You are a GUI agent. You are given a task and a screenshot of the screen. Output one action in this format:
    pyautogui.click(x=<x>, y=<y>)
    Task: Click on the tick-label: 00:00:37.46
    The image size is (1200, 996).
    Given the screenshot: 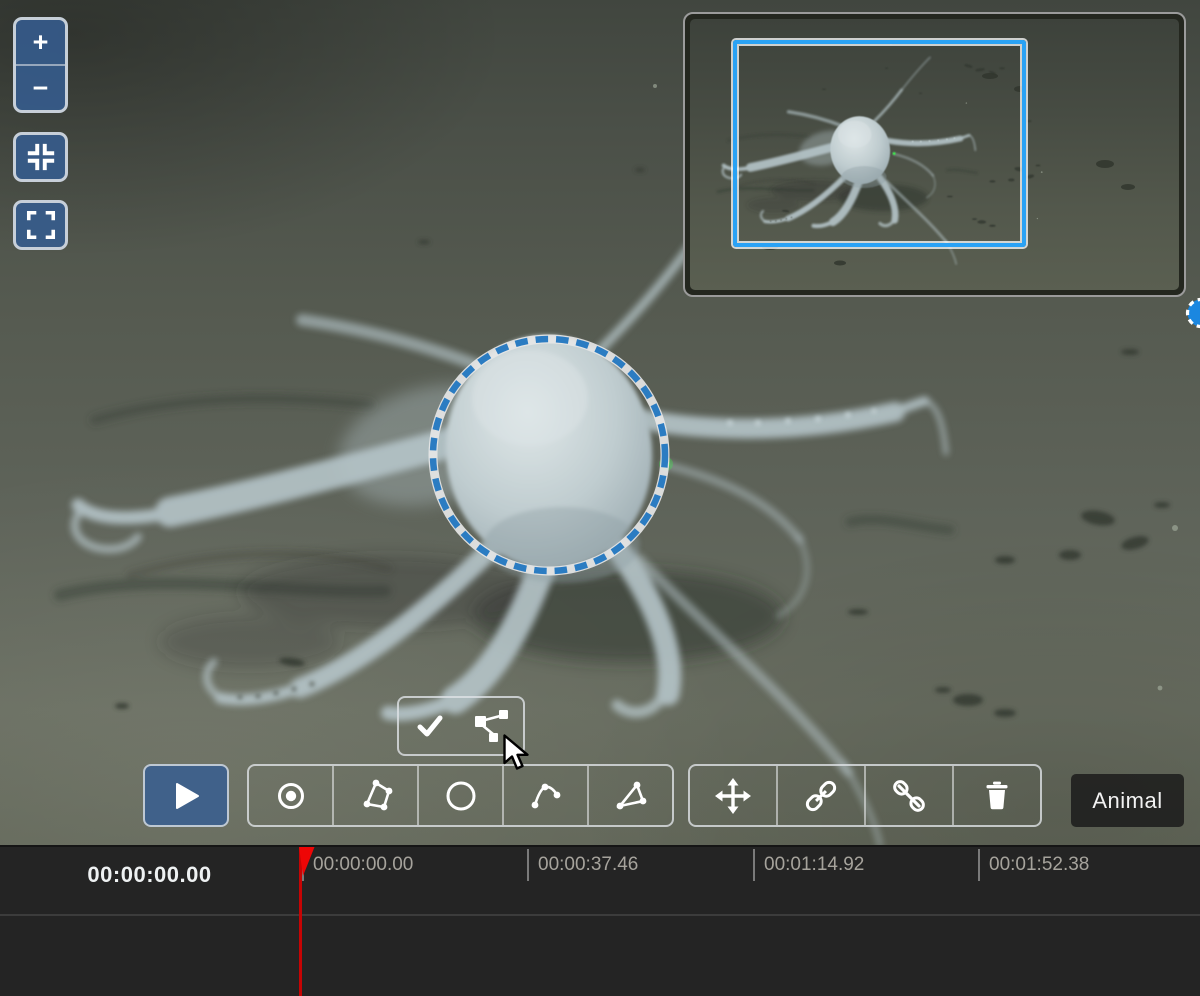 What is the action you would take?
    pyautogui.click(x=588, y=864)
    